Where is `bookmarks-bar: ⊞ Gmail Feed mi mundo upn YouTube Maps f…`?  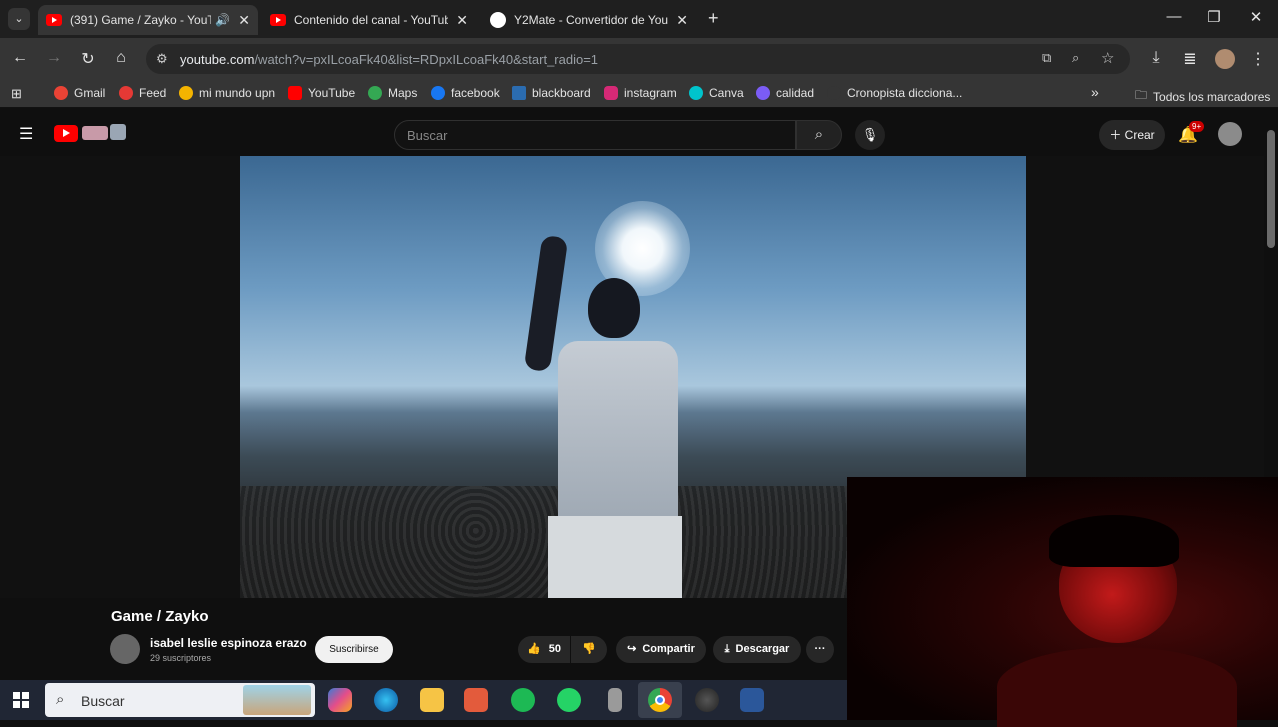
bookmarks-bar: ⊞ Gmail Feed mi mundo upn YouTube Maps f… is located at coordinates (639, 94).